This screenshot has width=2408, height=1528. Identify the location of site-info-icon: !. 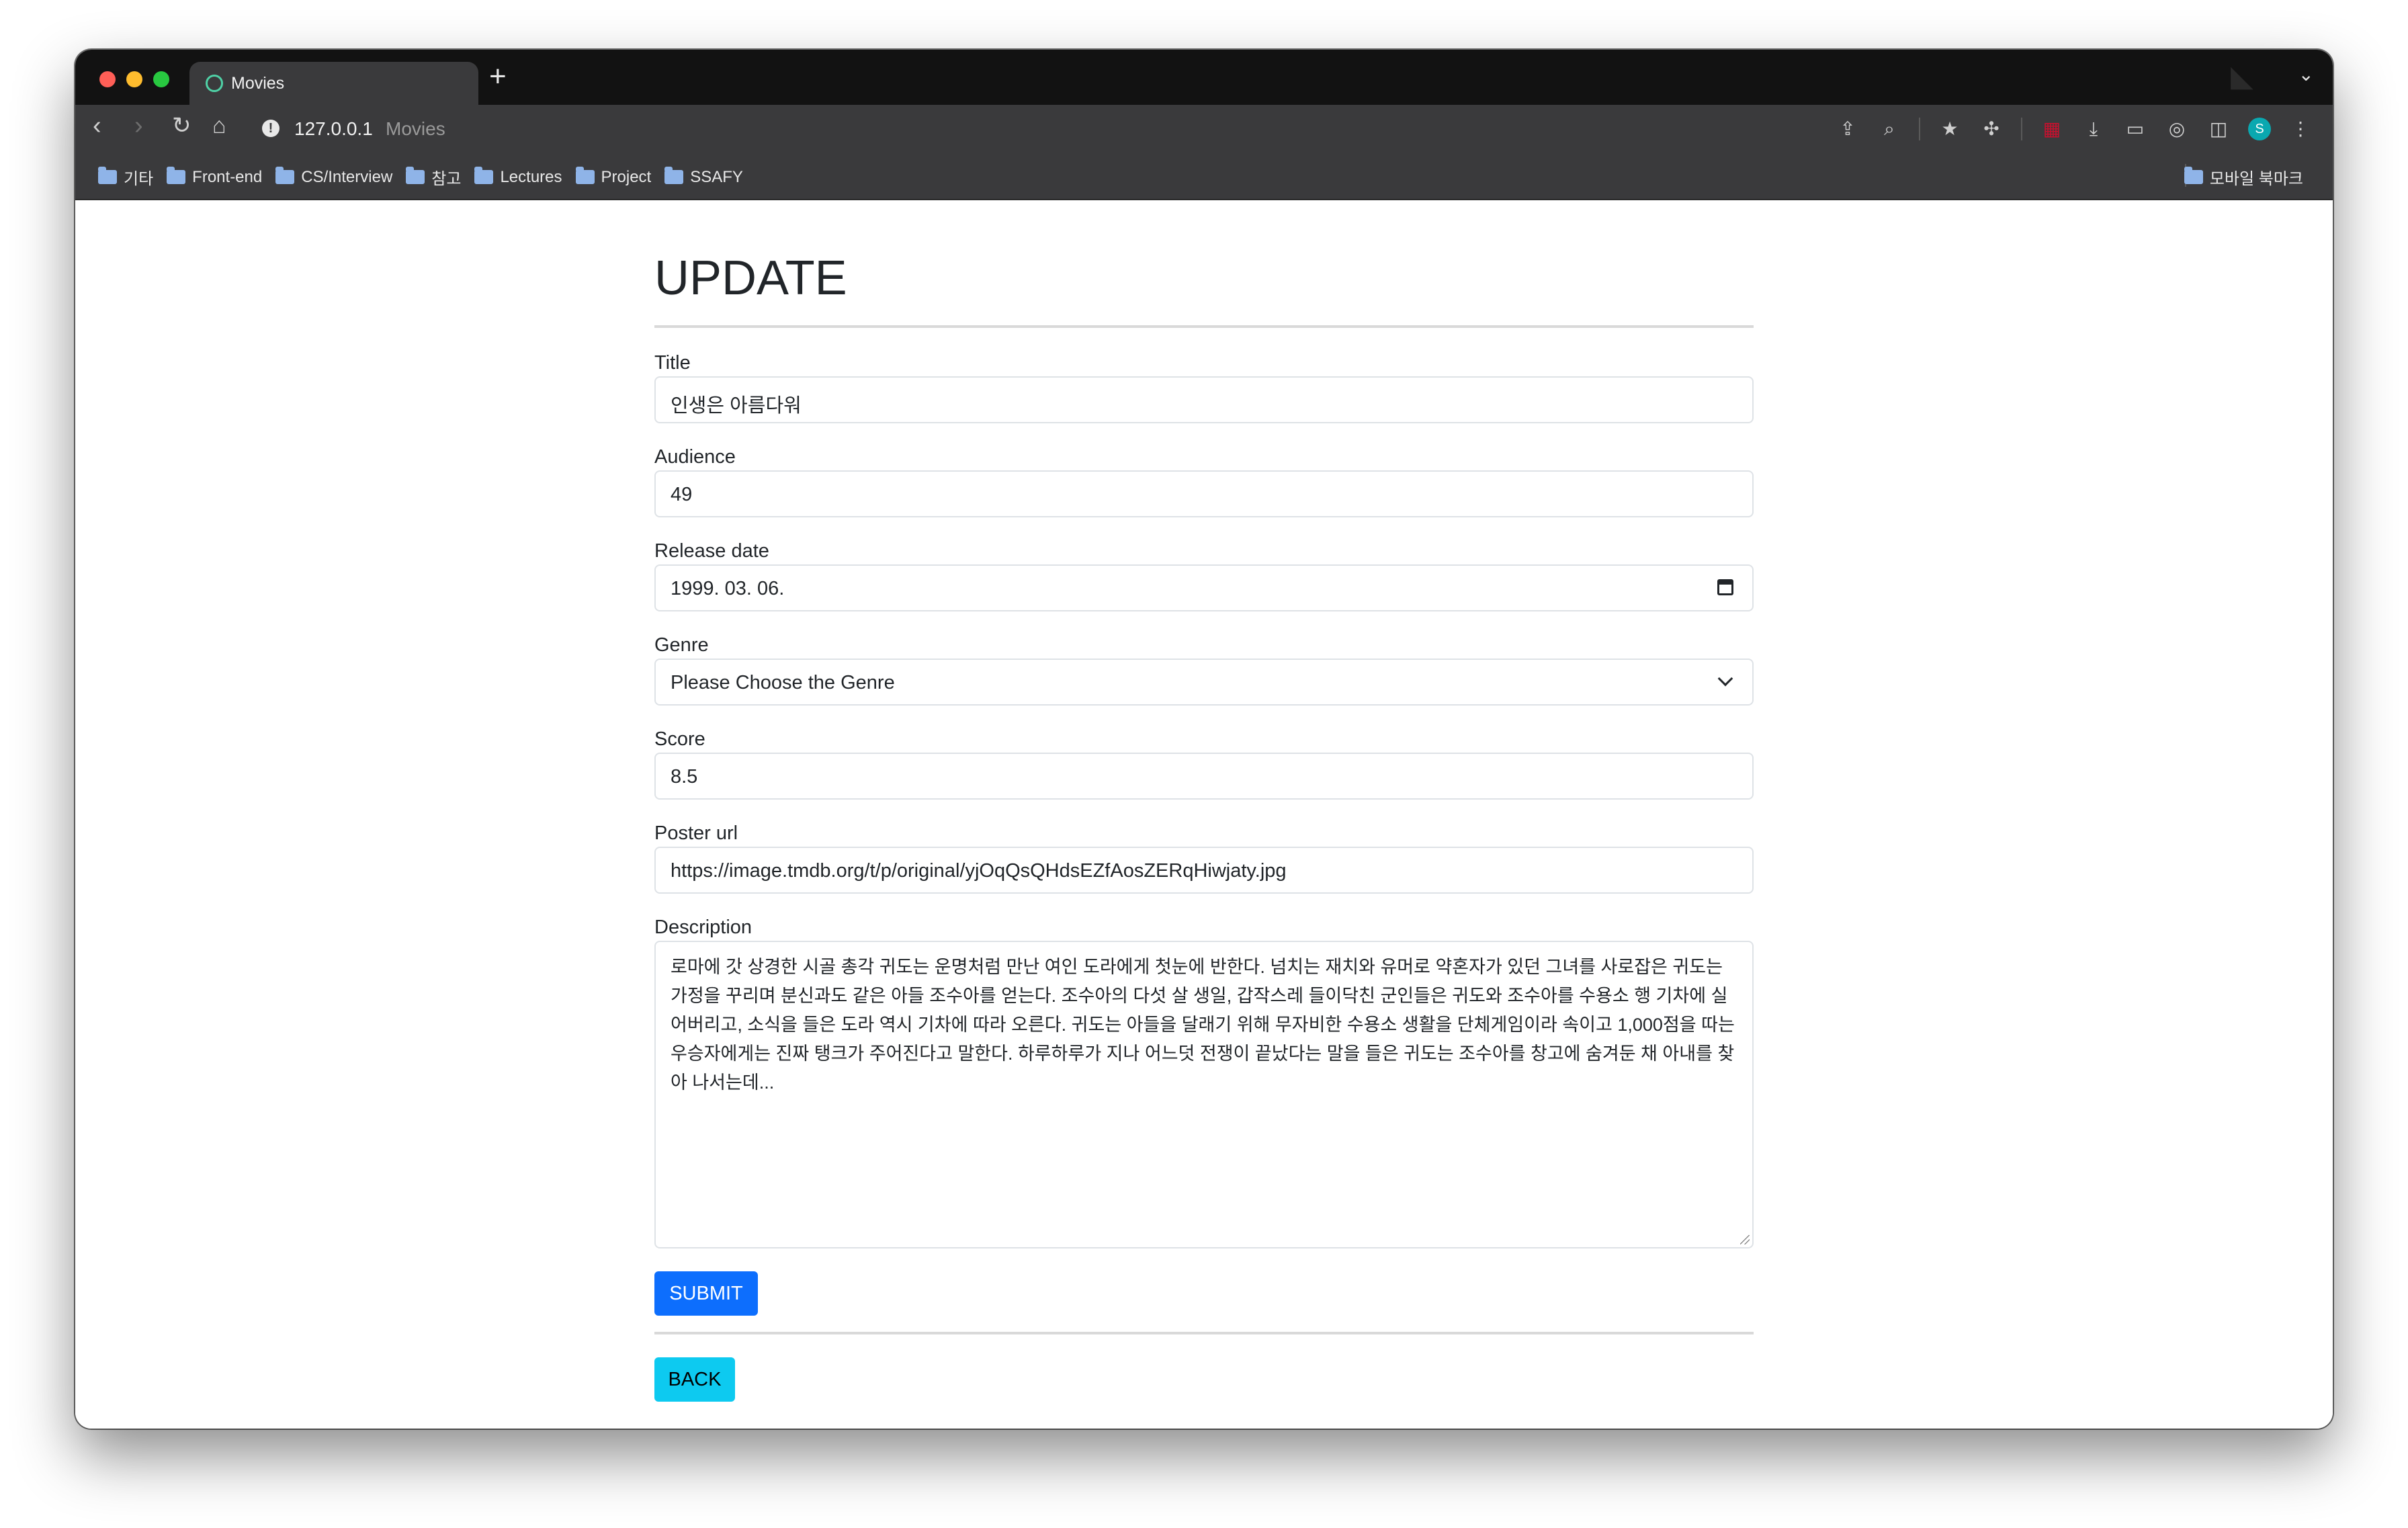
(271, 128).